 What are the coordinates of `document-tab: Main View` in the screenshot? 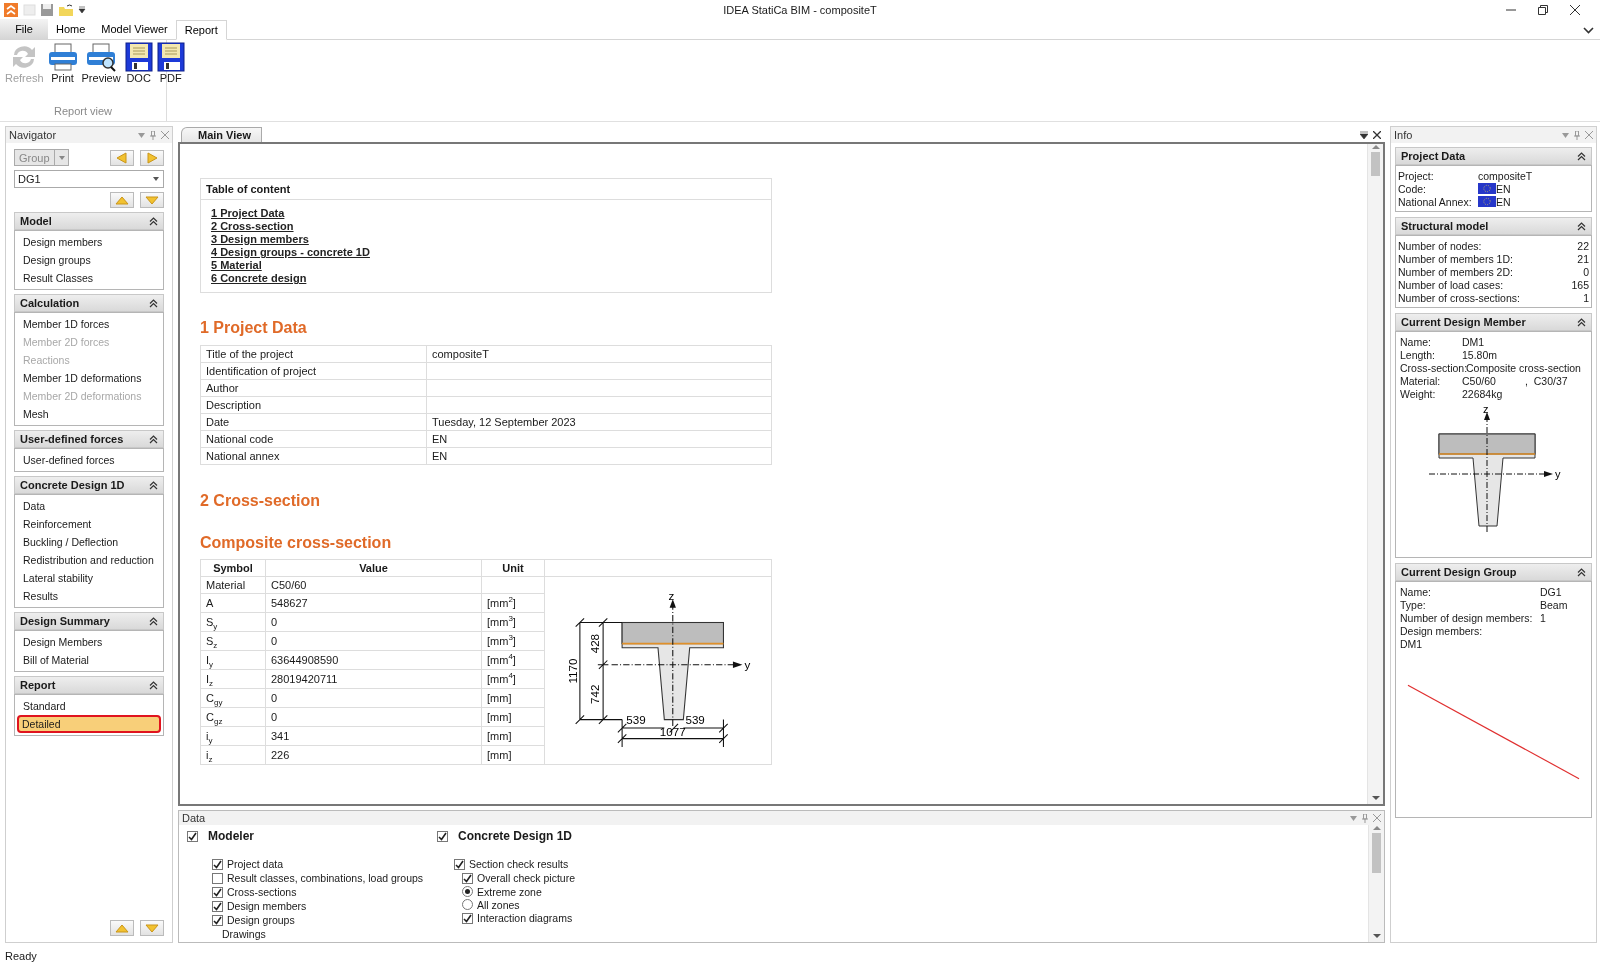 It's located at (221, 134).